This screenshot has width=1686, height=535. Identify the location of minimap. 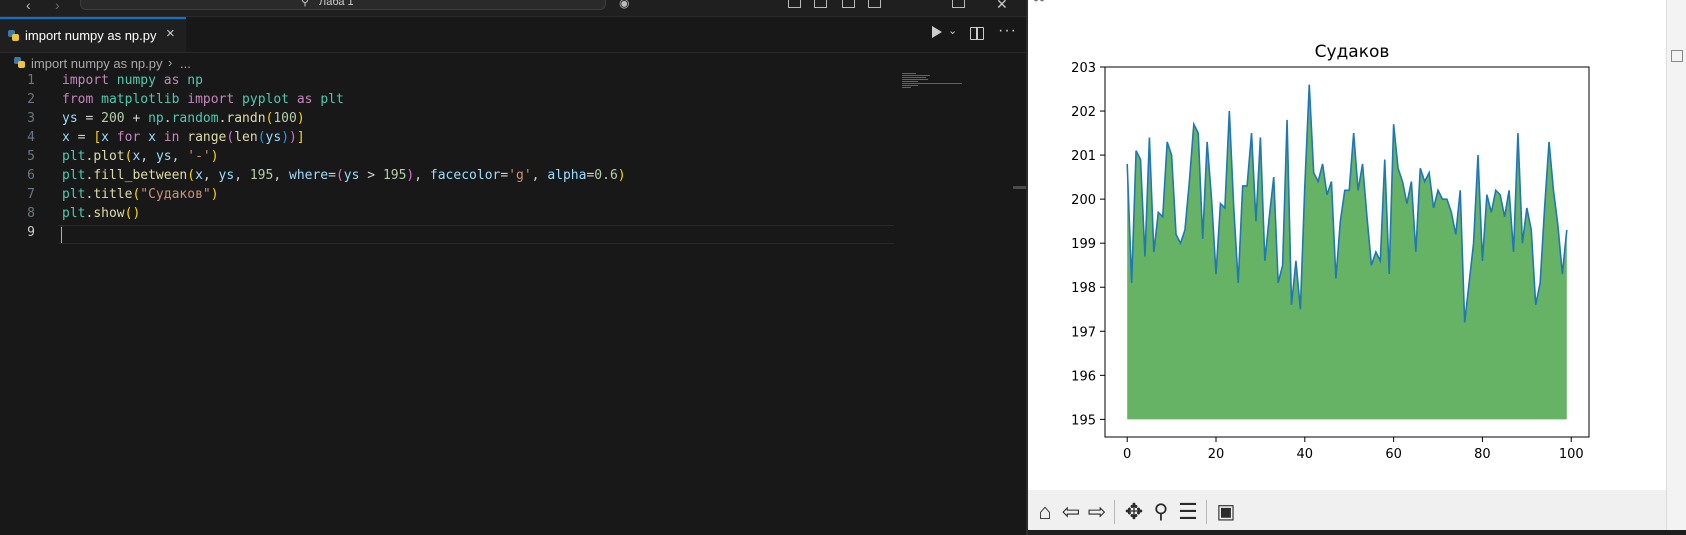
(940, 83).